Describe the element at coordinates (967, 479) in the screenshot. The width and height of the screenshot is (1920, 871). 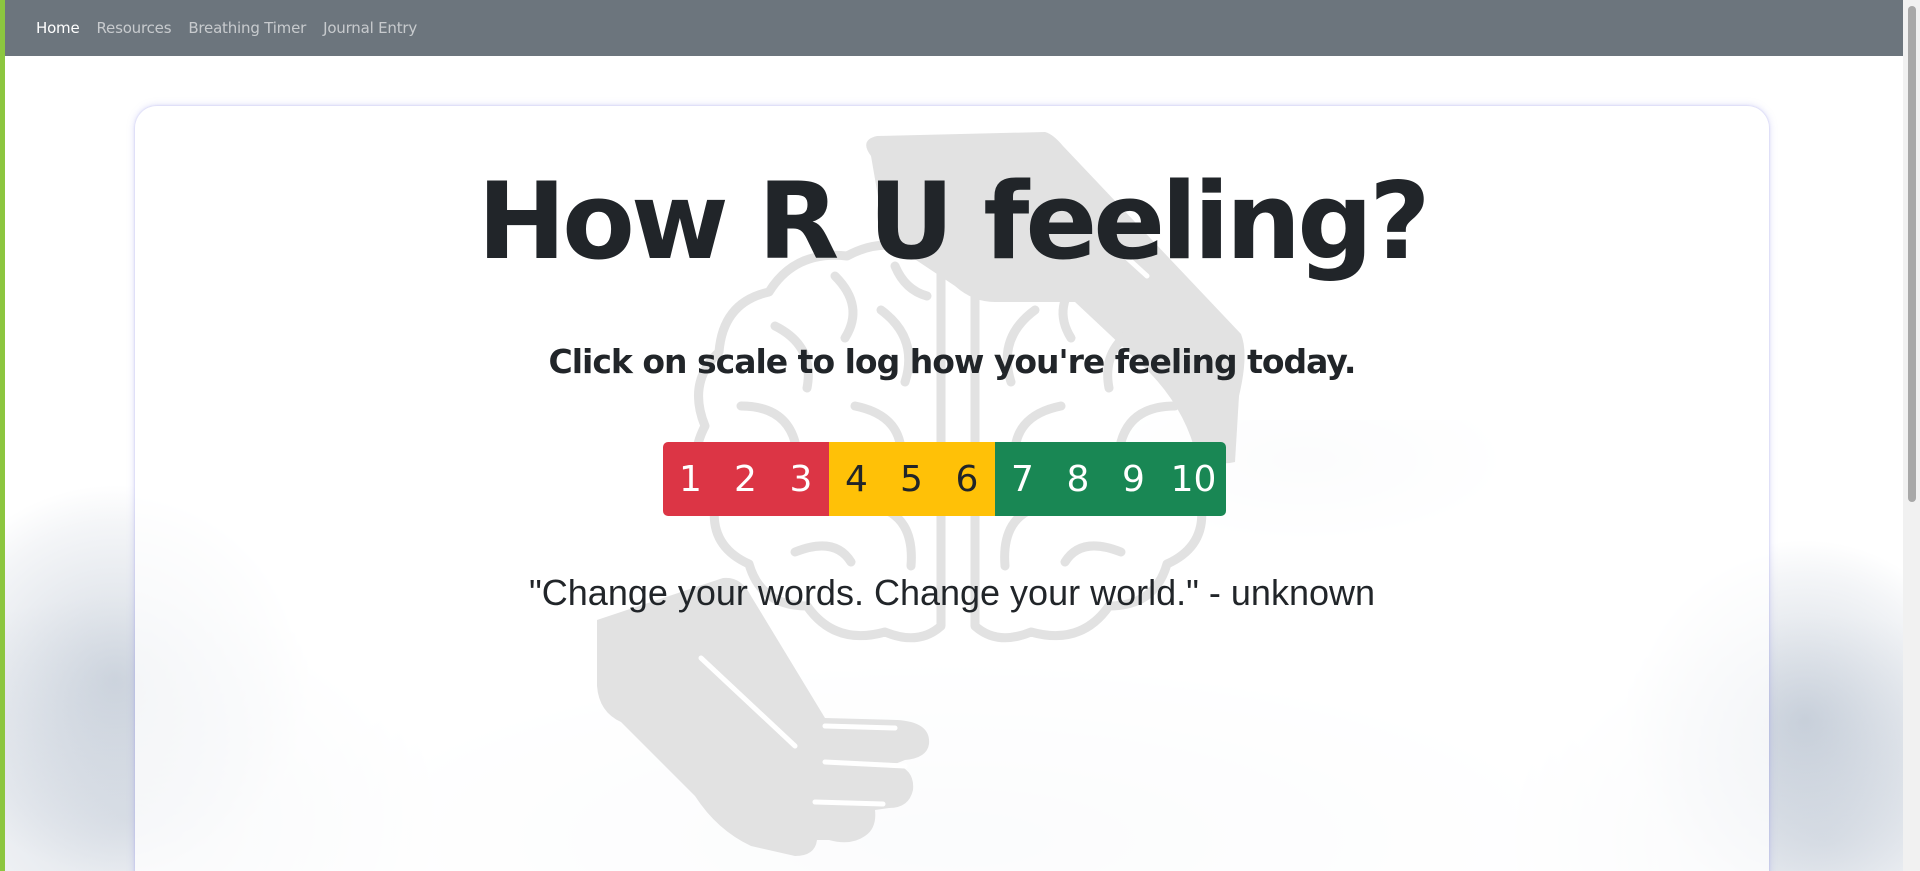
I see `mood-scale-button-6: 6` at that location.